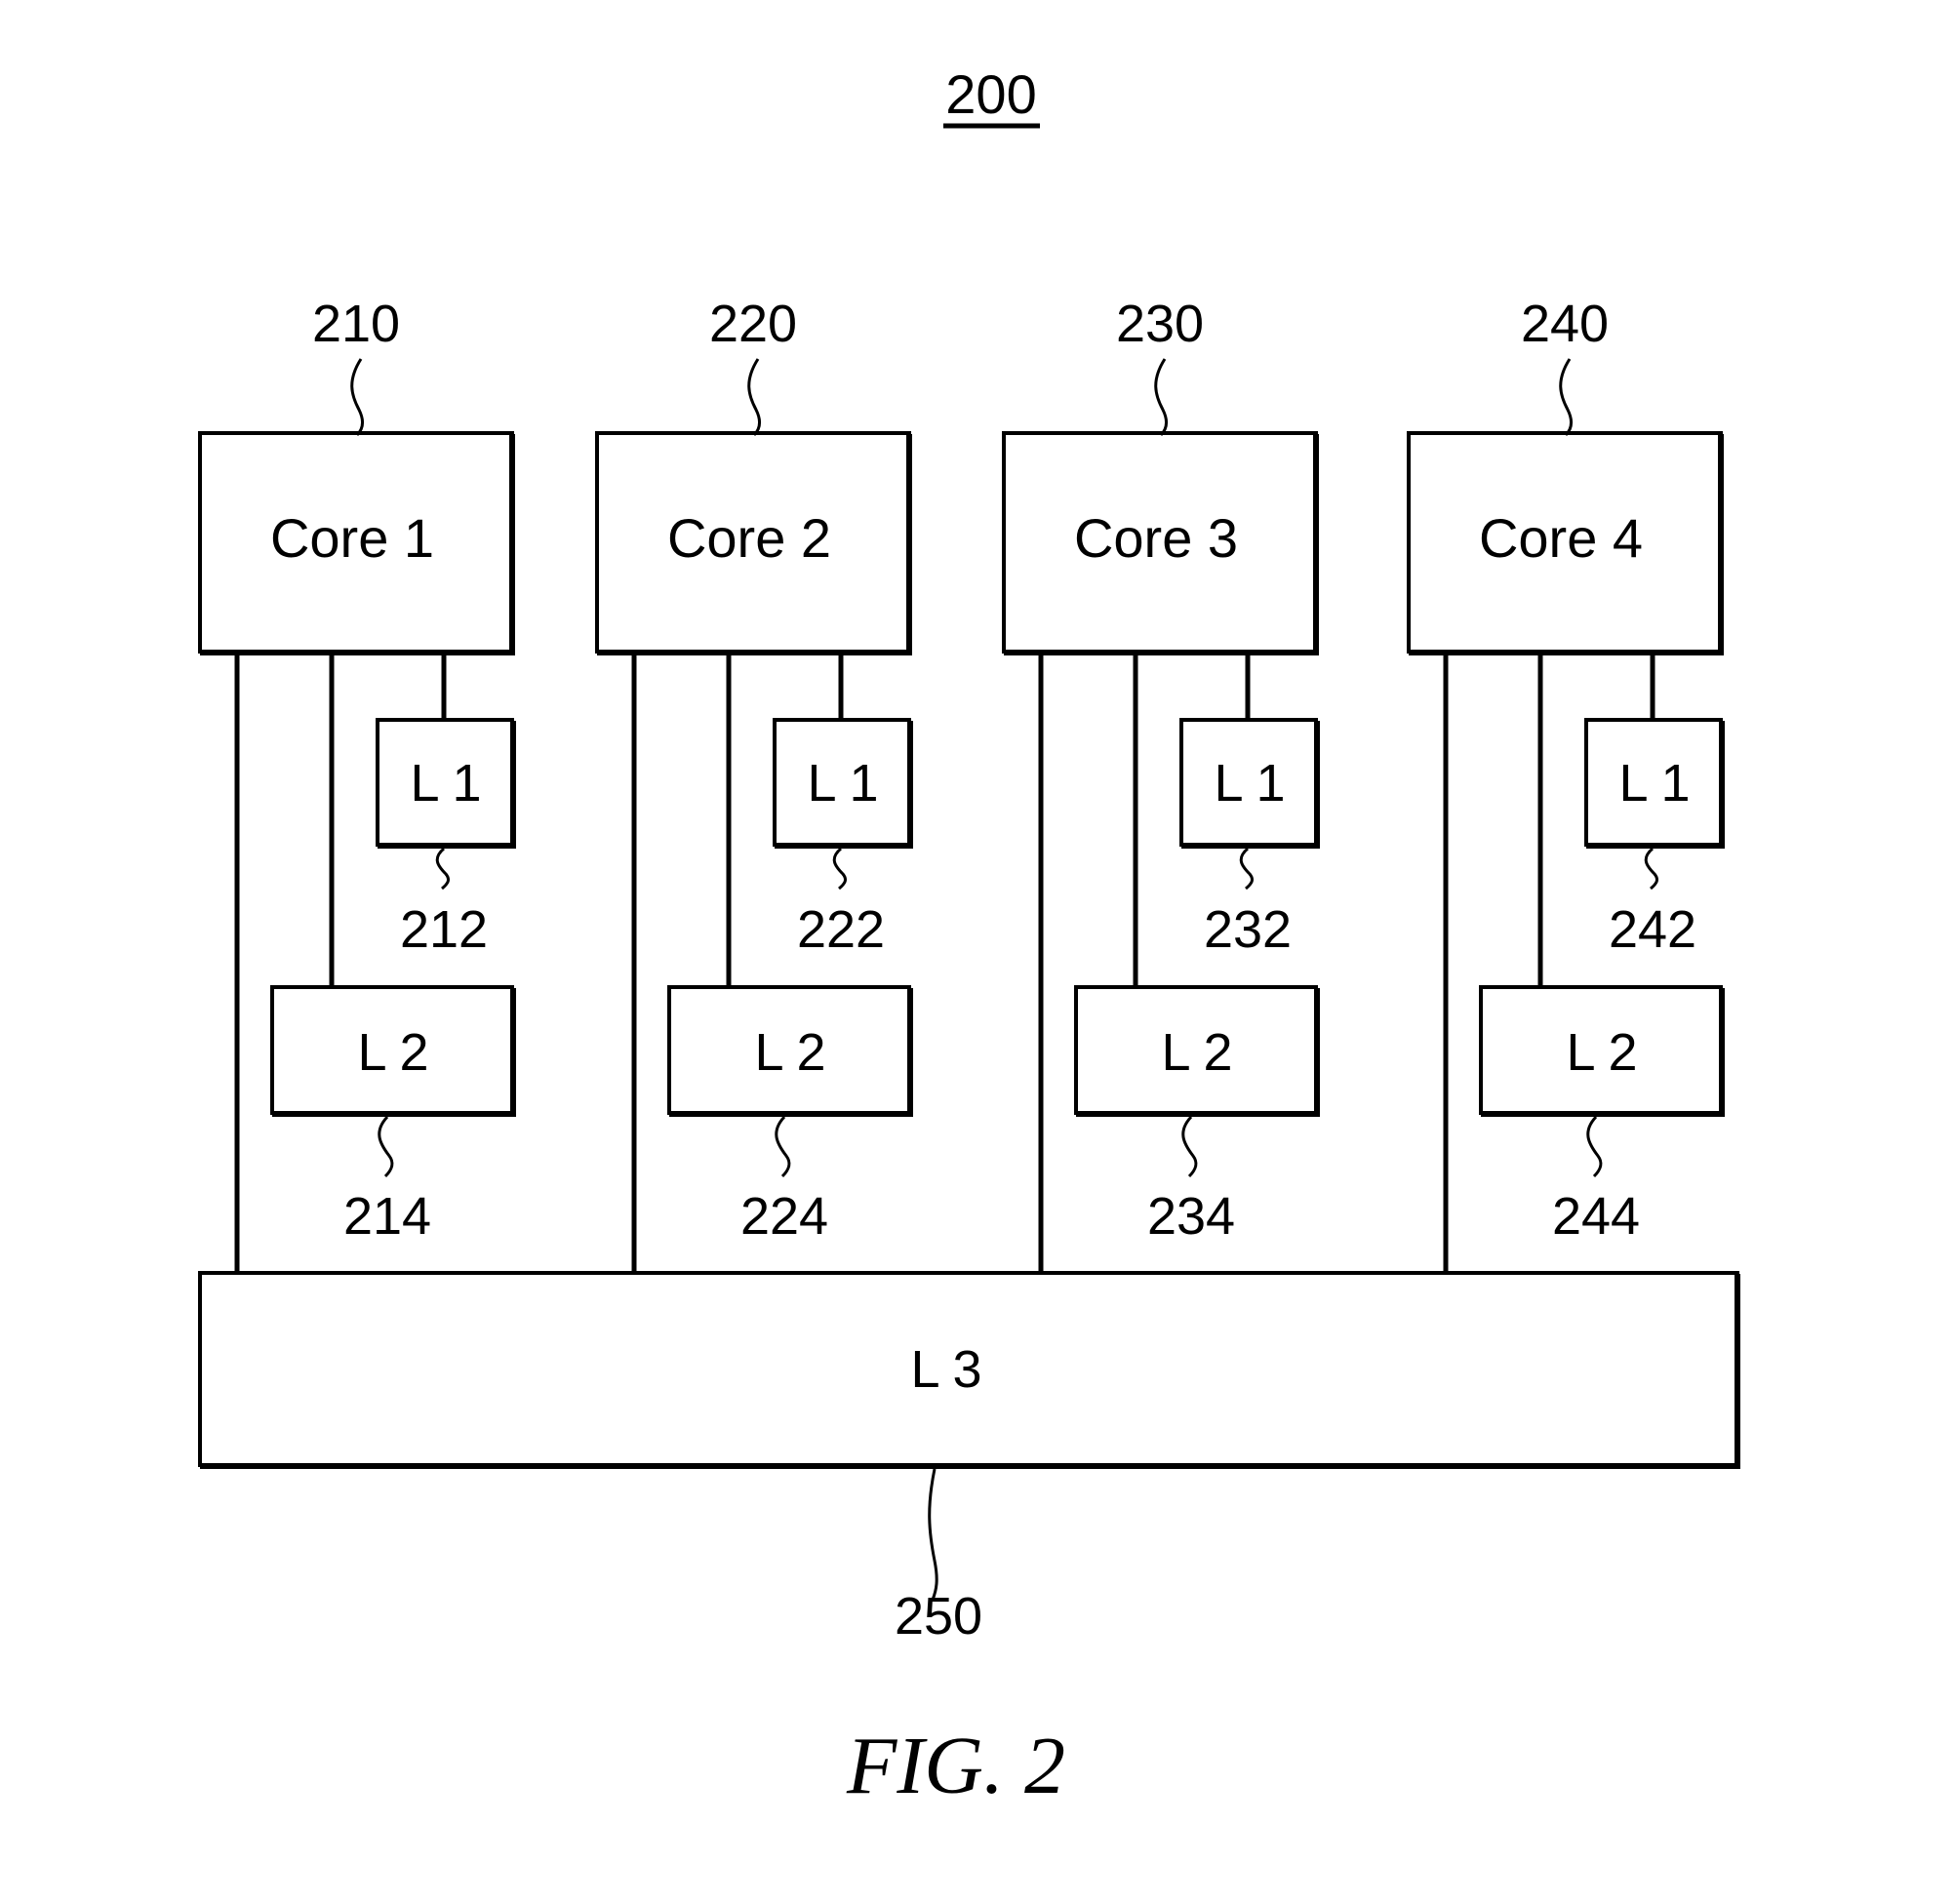 The height and width of the screenshot is (1904, 1954). I want to click on core-4-group: Core 4 240 L 1 242 L 2 244, so click(1566, 784).